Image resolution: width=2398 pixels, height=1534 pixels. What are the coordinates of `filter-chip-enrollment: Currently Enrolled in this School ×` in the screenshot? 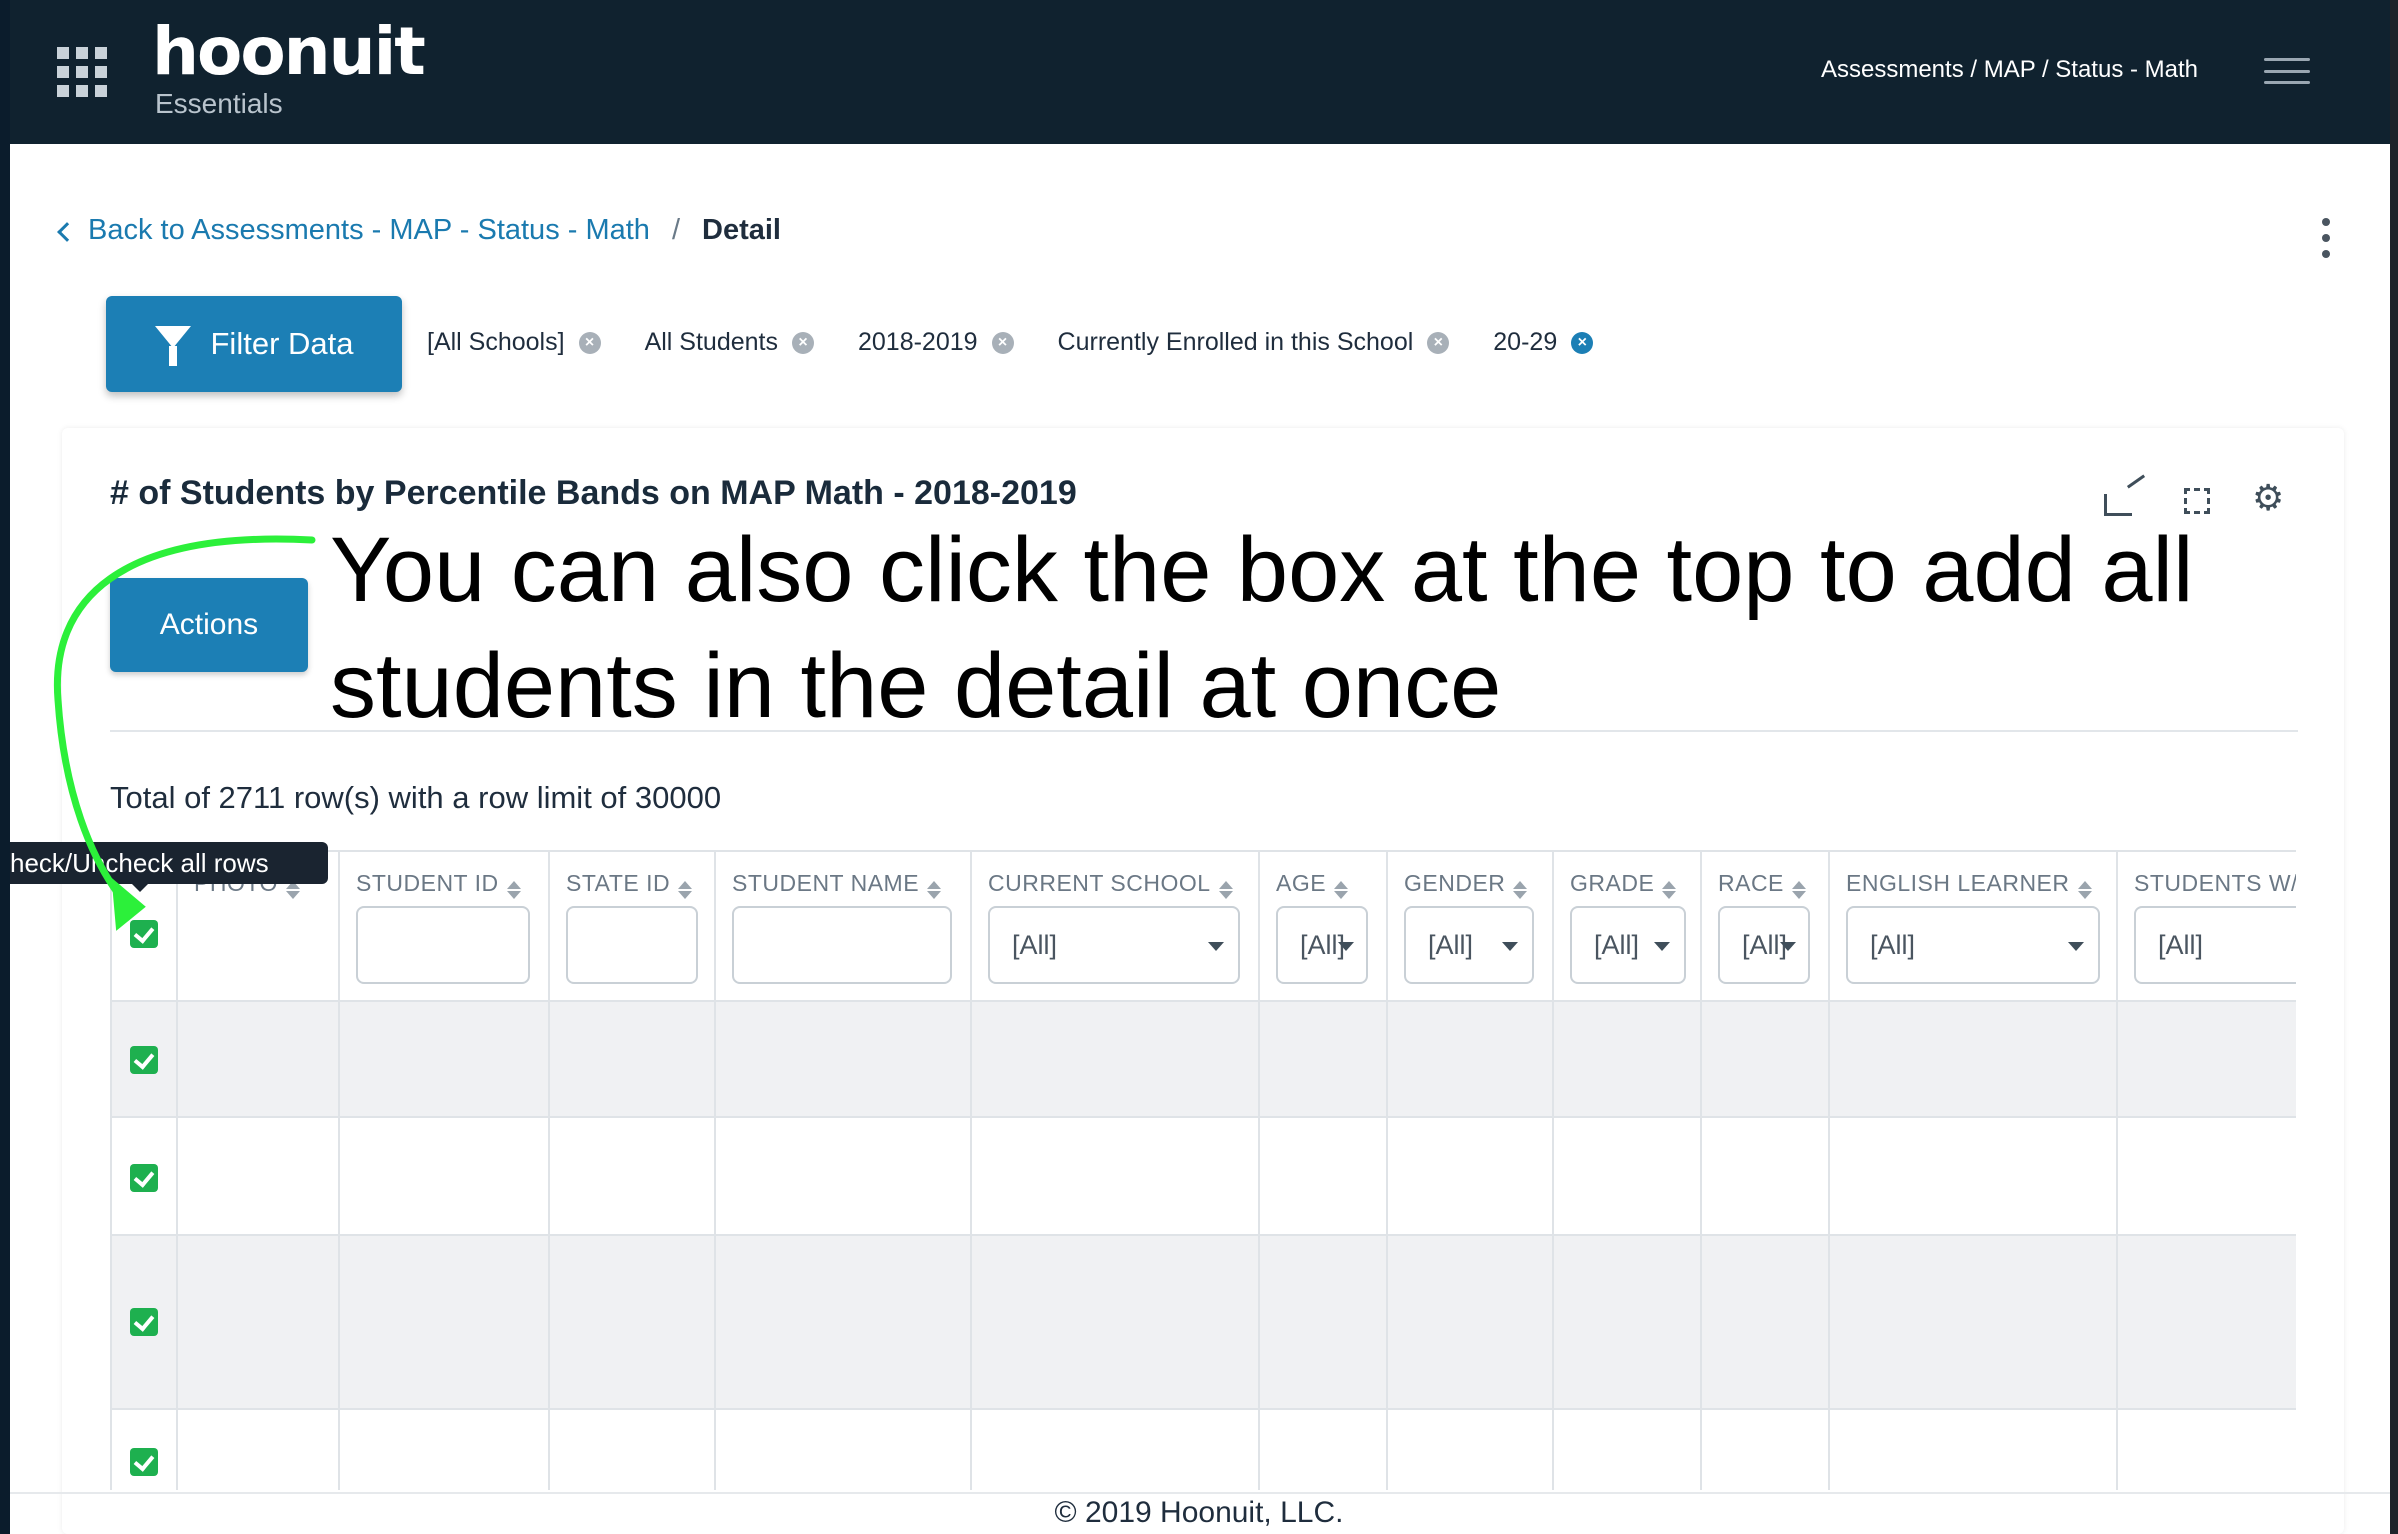 It's located at (1254, 342).